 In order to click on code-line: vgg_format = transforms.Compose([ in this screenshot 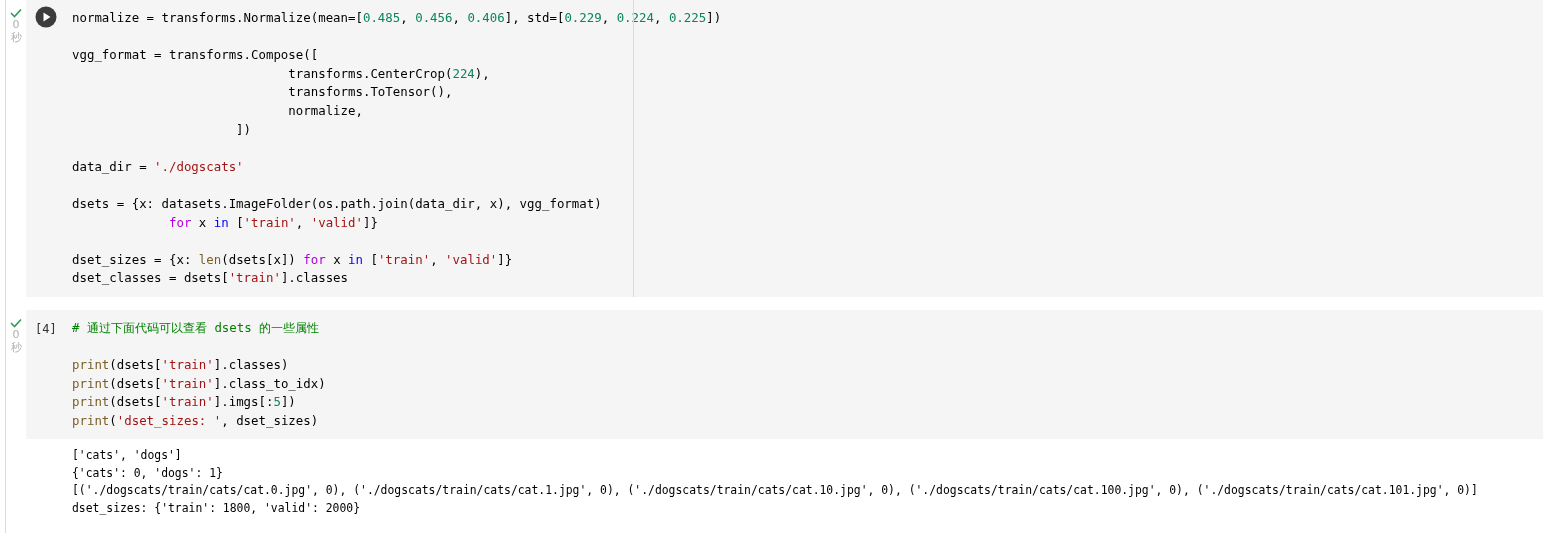, I will do `click(195, 55)`.